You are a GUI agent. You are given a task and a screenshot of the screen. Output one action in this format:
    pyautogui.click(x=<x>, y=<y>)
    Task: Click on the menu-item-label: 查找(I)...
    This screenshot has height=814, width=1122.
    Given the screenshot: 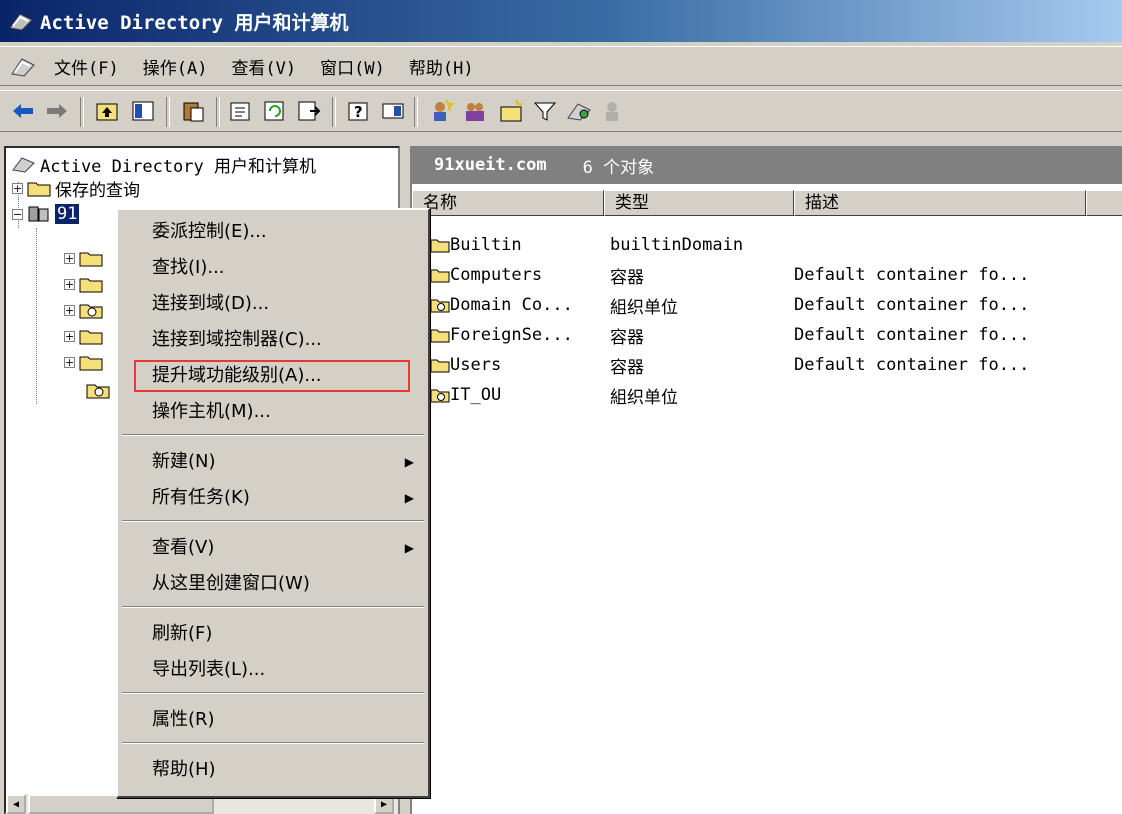 What is the action you would take?
    pyautogui.click(x=188, y=267)
    